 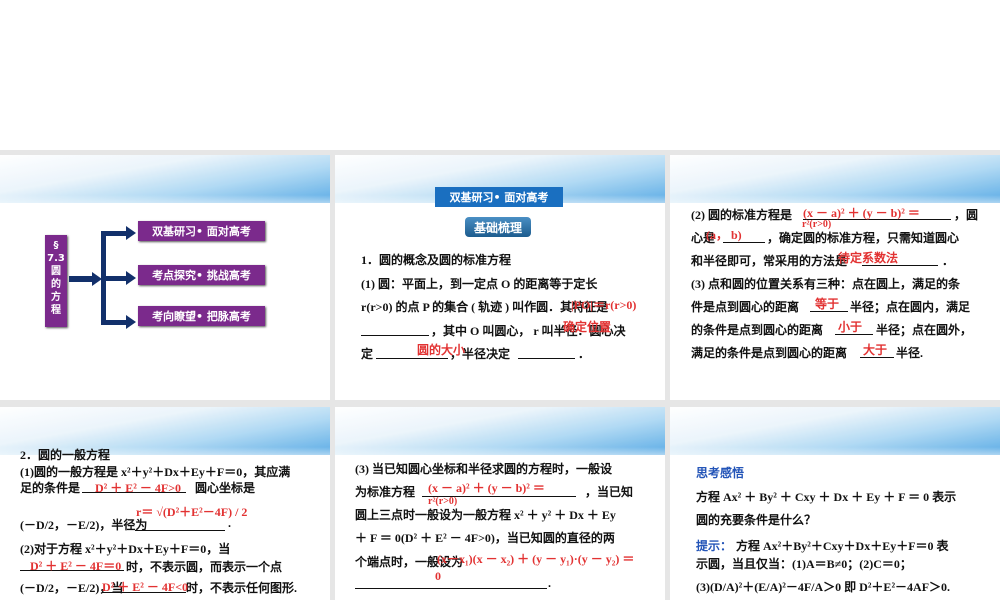 What do you see at coordinates (201, 275) in the screenshot?
I see `link-kaodian: 考点探究• 挑战高考` at bounding box center [201, 275].